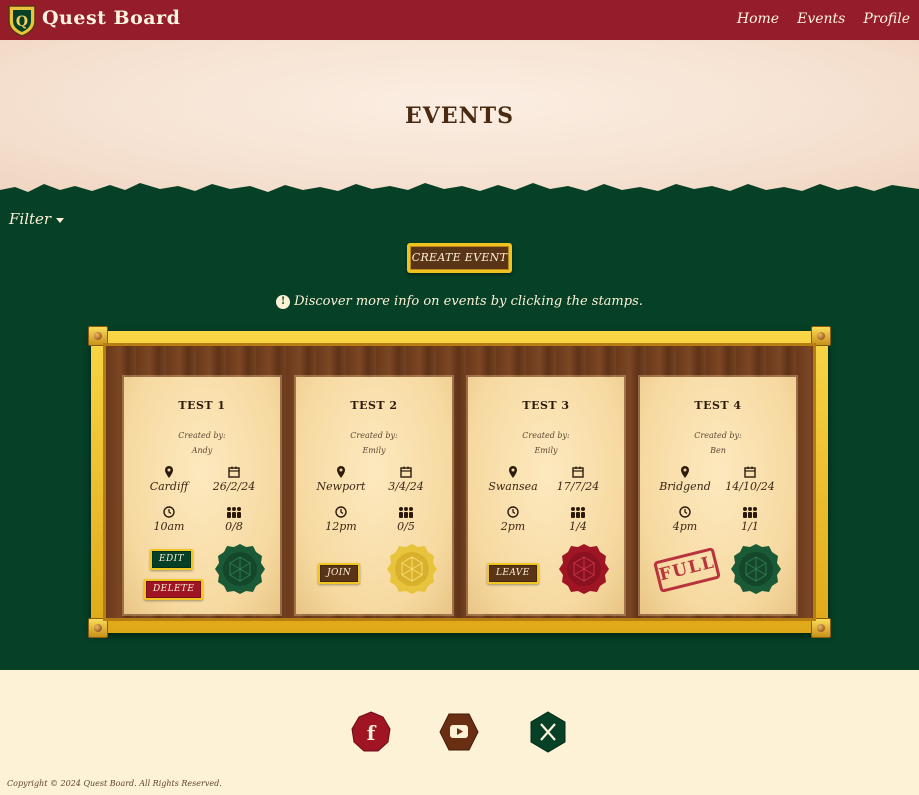 Image resolution: width=919 pixels, height=795 pixels. I want to click on event-title: TEST 4, so click(718, 405).